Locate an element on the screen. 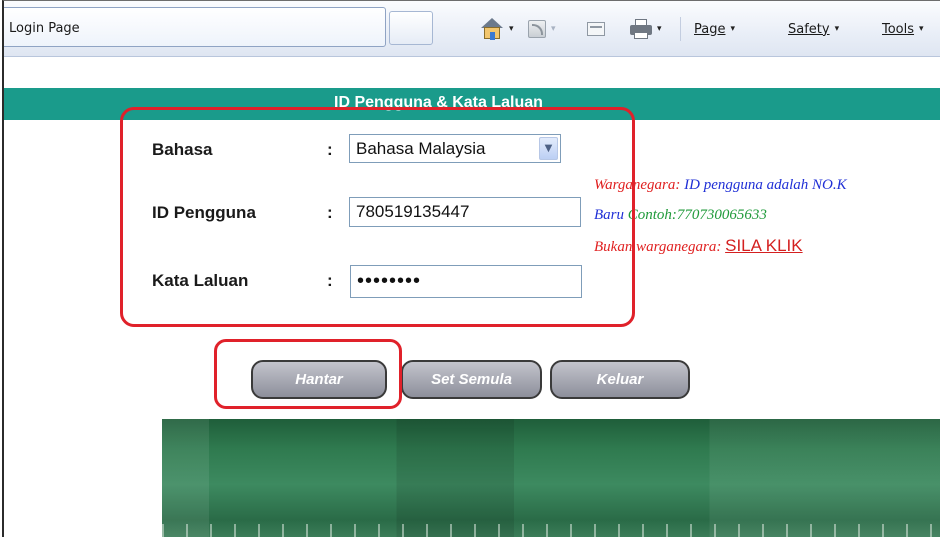 Image resolution: width=940 pixels, height=537 pixels. read-mail-button is located at coordinates (596, 29).